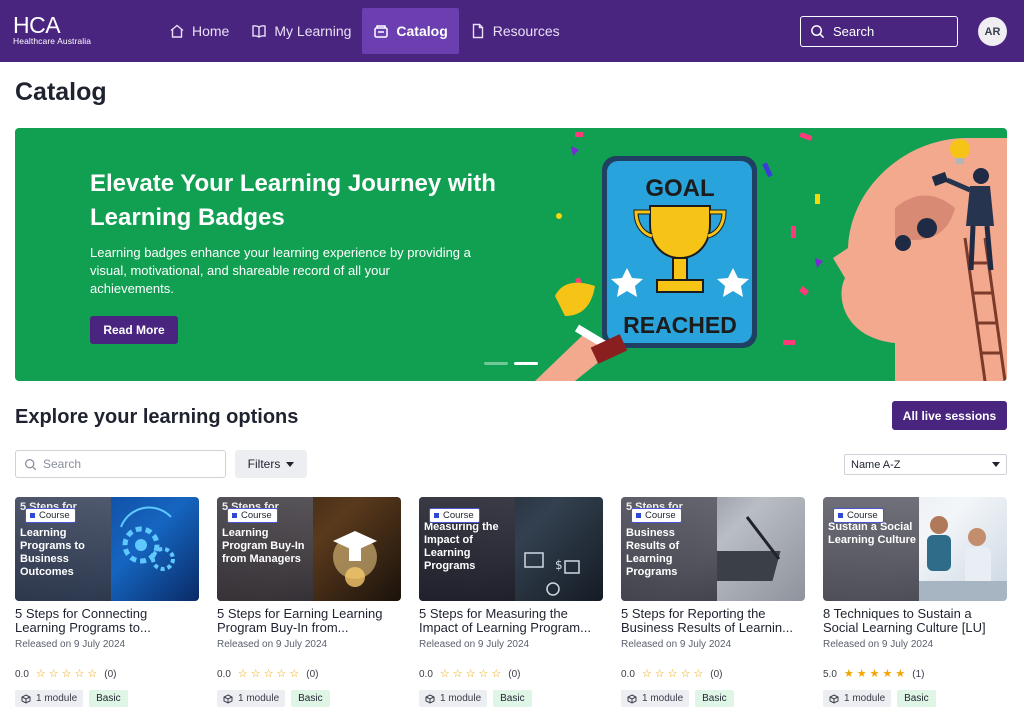  Describe the element at coordinates (61, 92) in the screenshot. I see `page-title: Catalog` at that location.